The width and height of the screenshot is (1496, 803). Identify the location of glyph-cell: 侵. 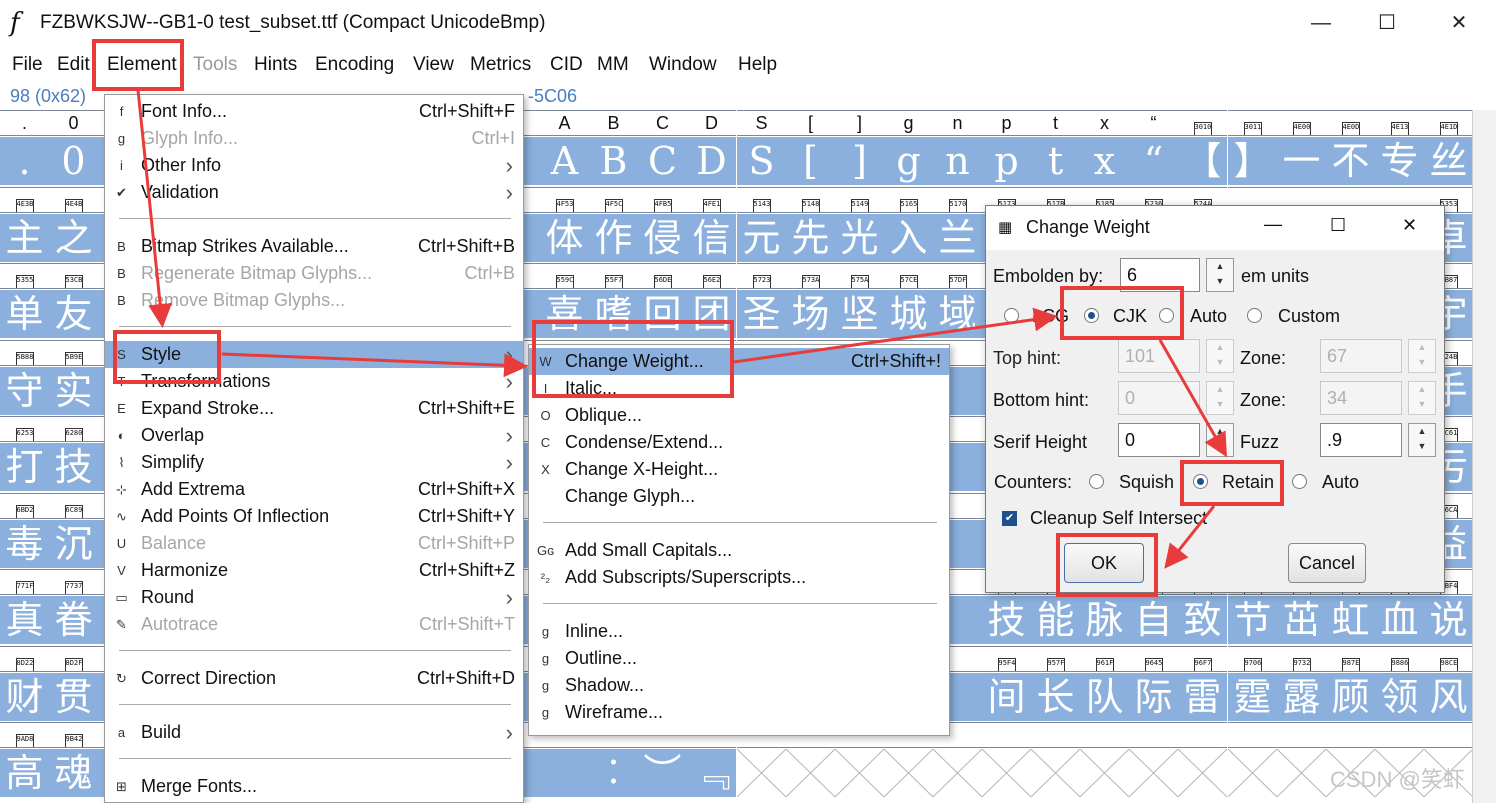
(662, 238).